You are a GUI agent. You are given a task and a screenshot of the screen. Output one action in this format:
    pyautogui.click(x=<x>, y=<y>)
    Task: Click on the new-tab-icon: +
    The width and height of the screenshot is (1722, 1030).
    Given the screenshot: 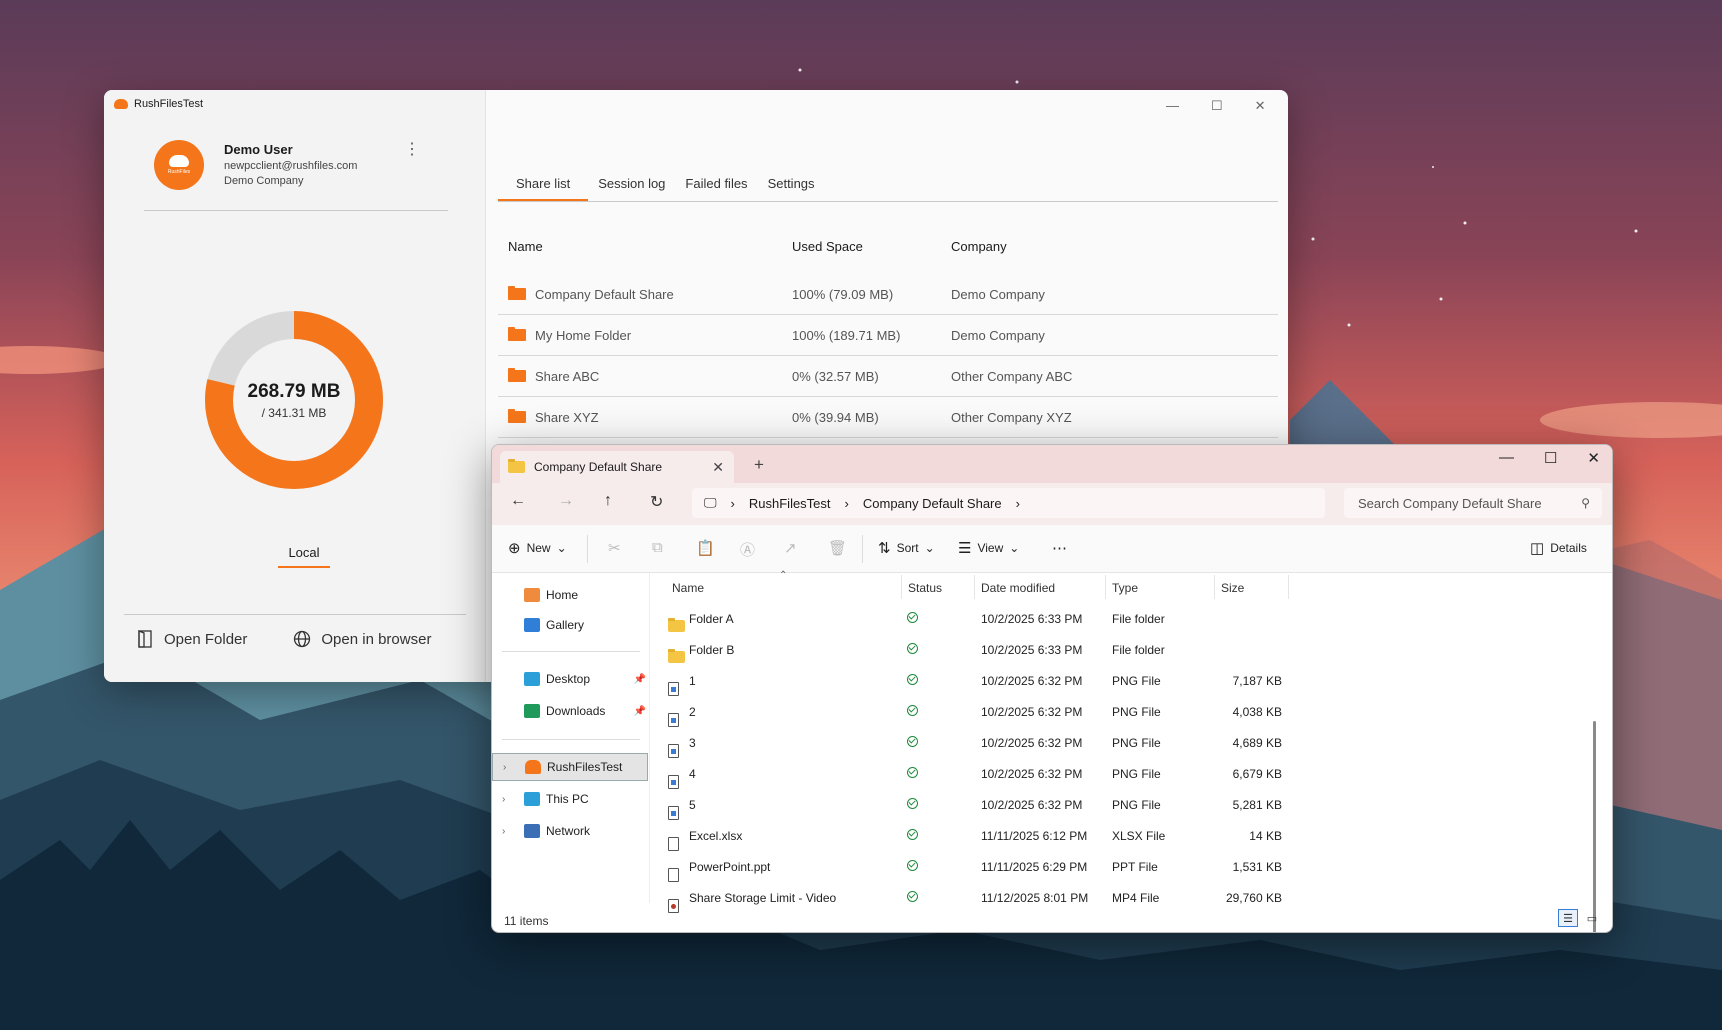 What is the action you would take?
    pyautogui.click(x=759, y=465)
    